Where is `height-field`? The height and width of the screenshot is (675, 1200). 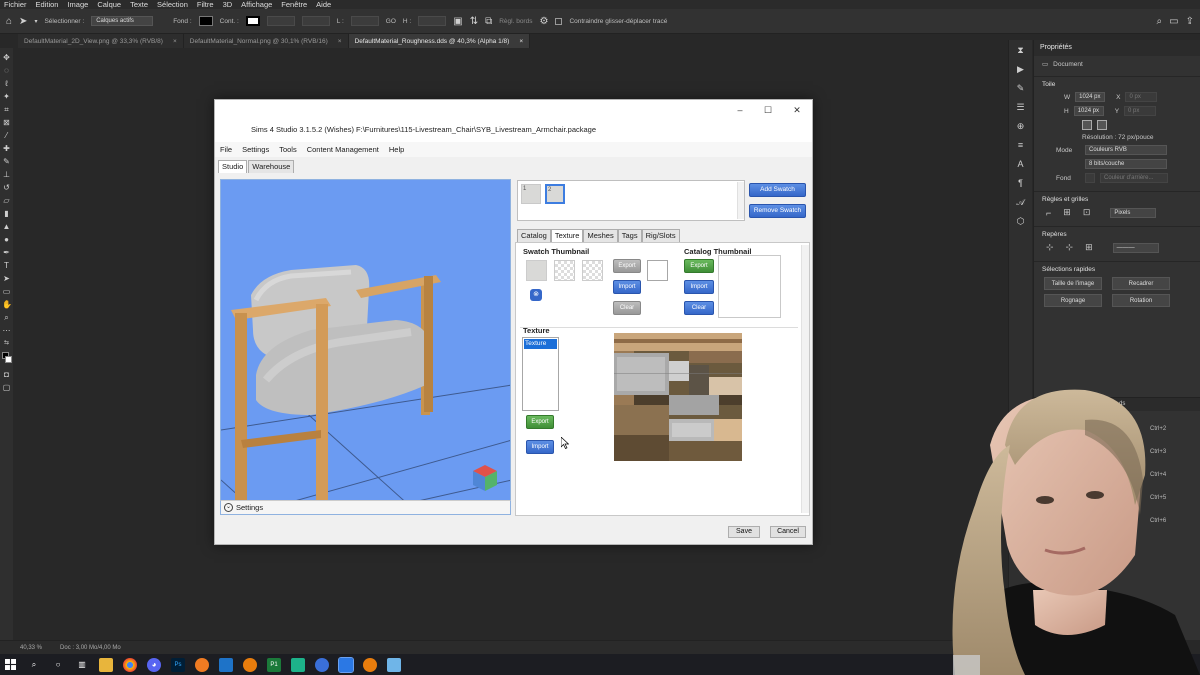 height-field is located at coordinates (432, 21).